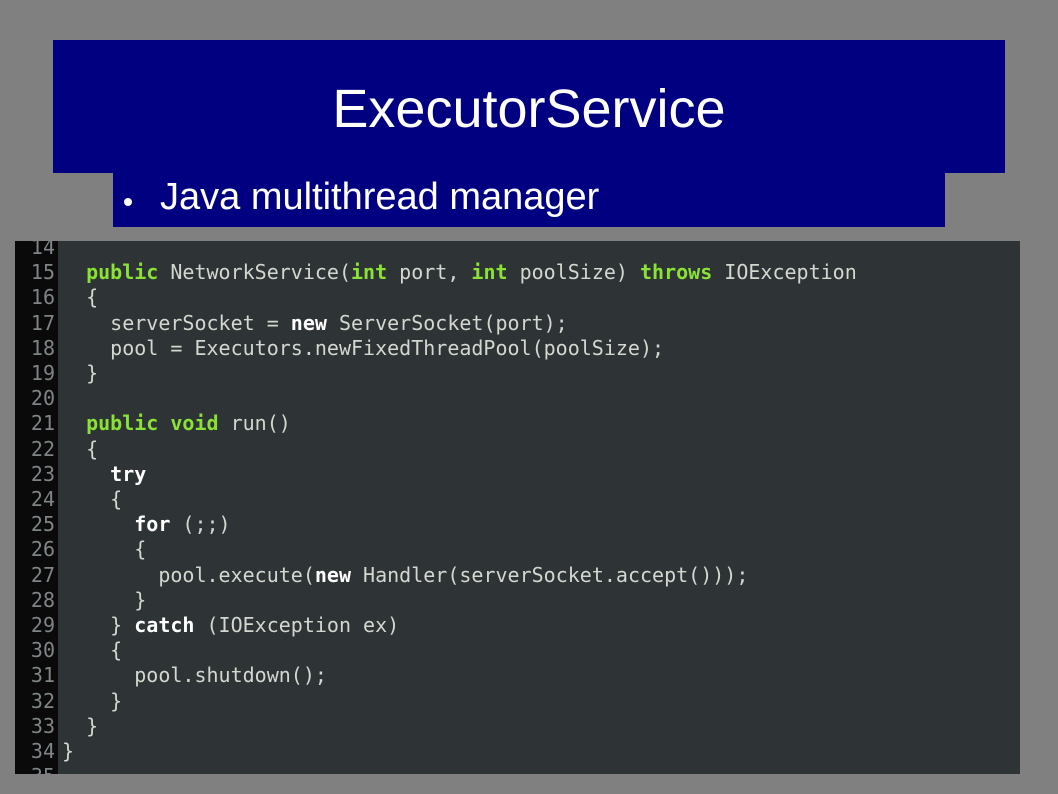  Describe the element at coordinates (517, 423) in the screenshot. I see `code-line: 21 public void run()` at that location.